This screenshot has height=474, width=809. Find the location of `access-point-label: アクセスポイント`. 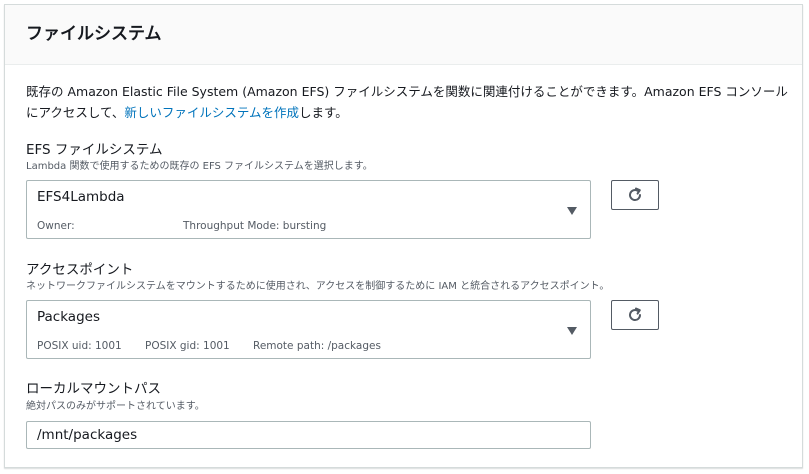

access-point-label: アクセスポイント is located at coordinates (80, 270).